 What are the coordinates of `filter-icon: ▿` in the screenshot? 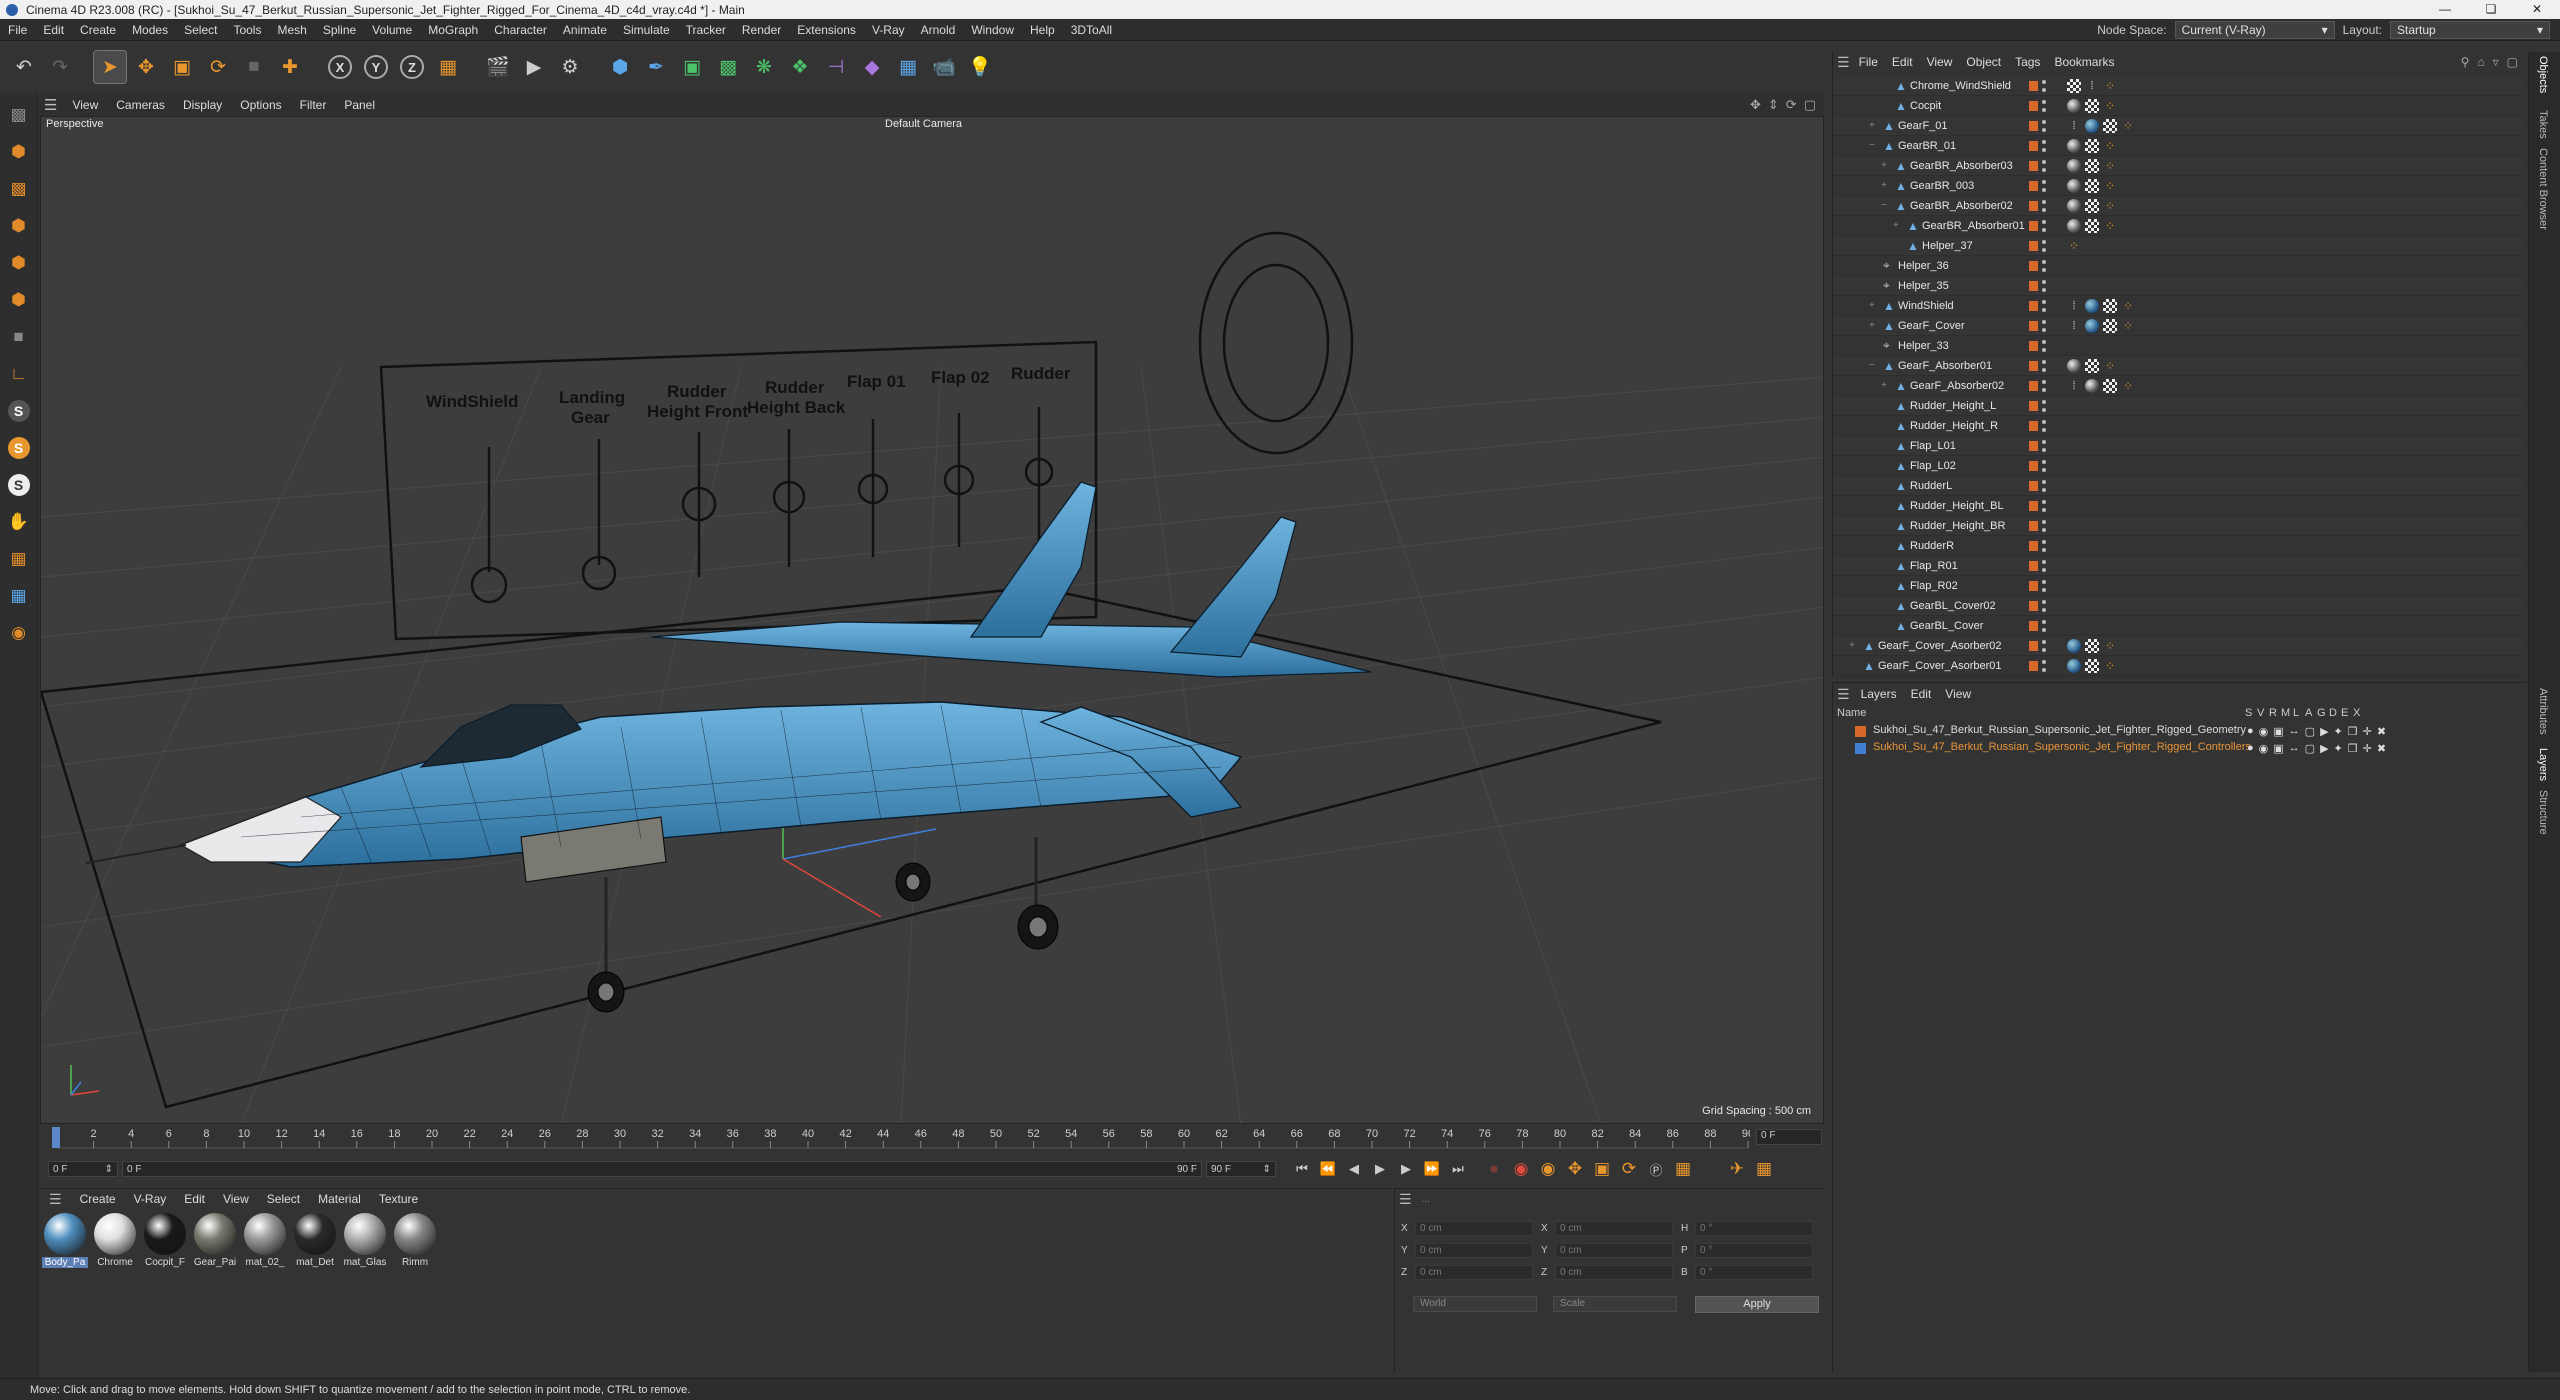 It's located at (2496, 62).